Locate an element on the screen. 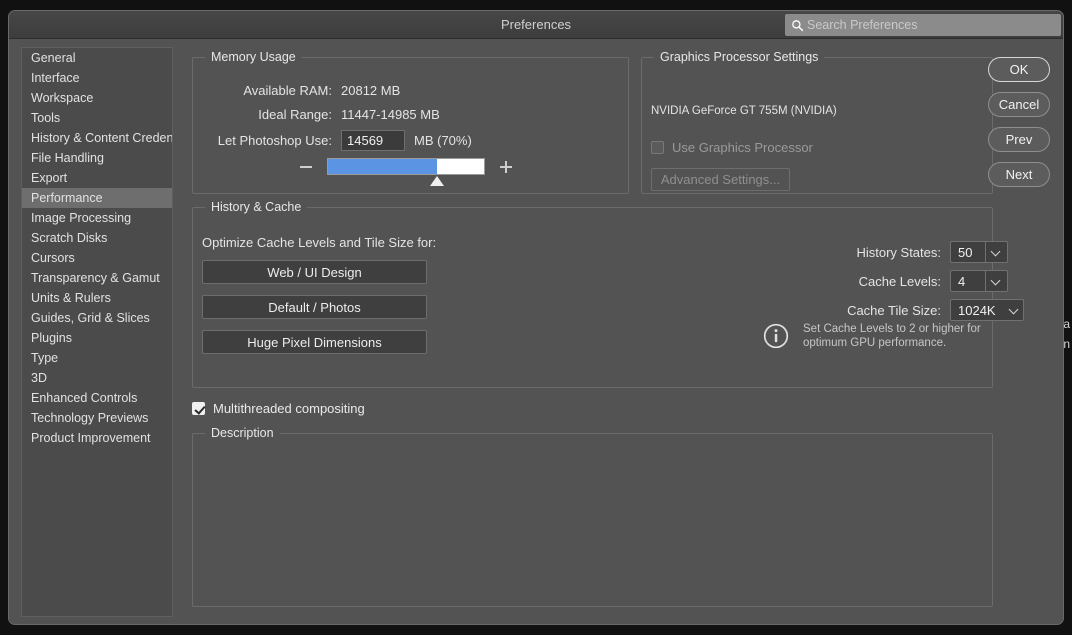 The width and height of the screenshot is (1072, 635). sidebar-item-technology-previews: Technology Previews is located at coordinates (97, 418).